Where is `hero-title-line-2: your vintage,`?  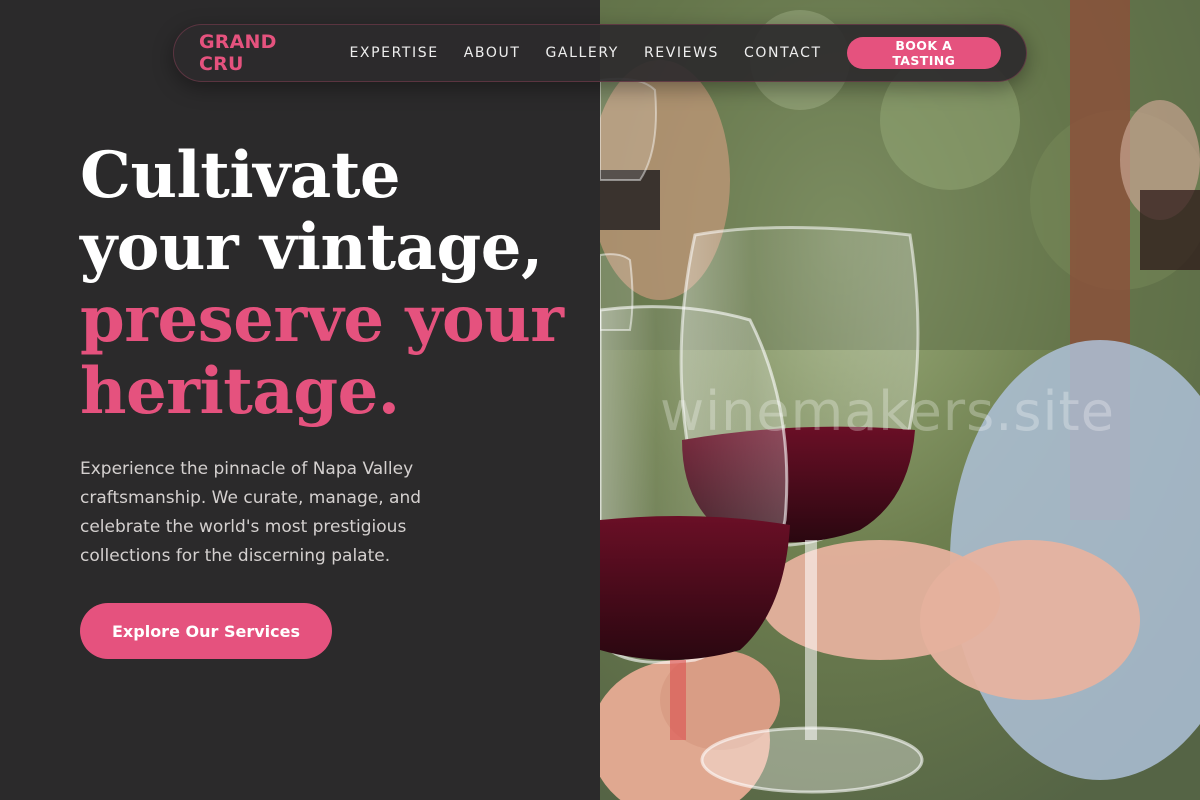 hero-title-line-2: your vintage, is located at coordinates (311, 247).